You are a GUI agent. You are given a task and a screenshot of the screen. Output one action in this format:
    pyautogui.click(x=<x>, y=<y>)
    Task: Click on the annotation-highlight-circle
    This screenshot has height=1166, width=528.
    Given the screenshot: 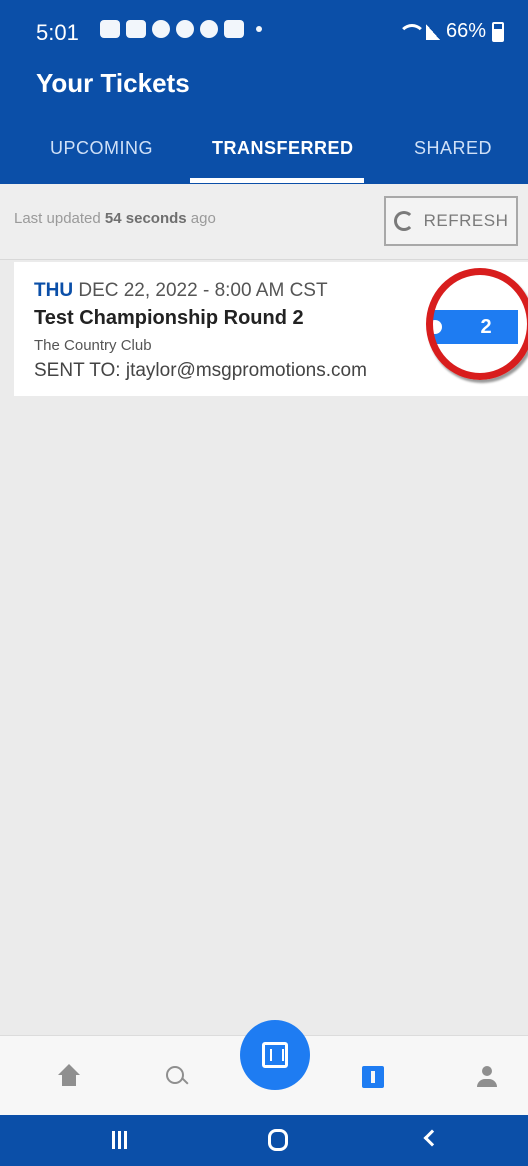 What is the action you would take?
    pyautogui.click(x=477, y=324)
    